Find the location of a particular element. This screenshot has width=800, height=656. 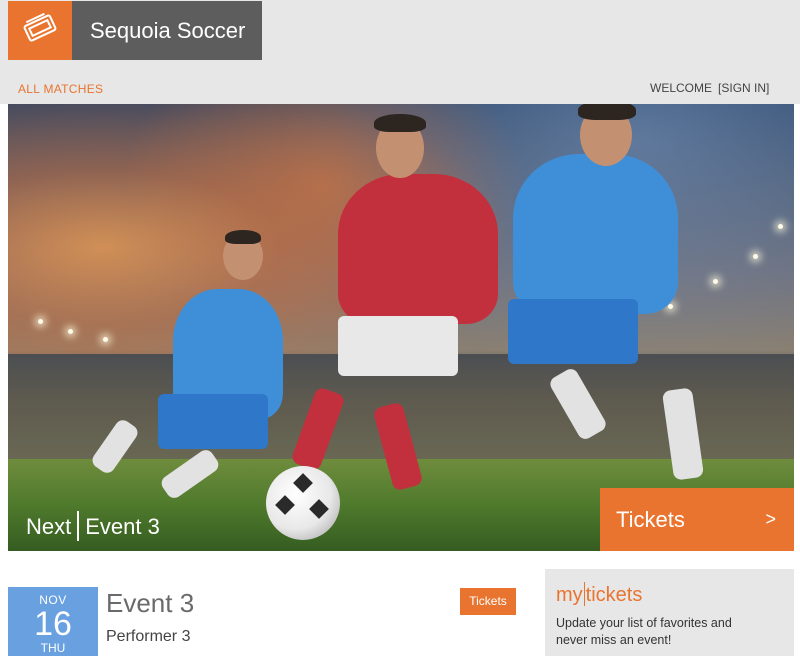

next-text: Next is located at coordinates (49, 526).